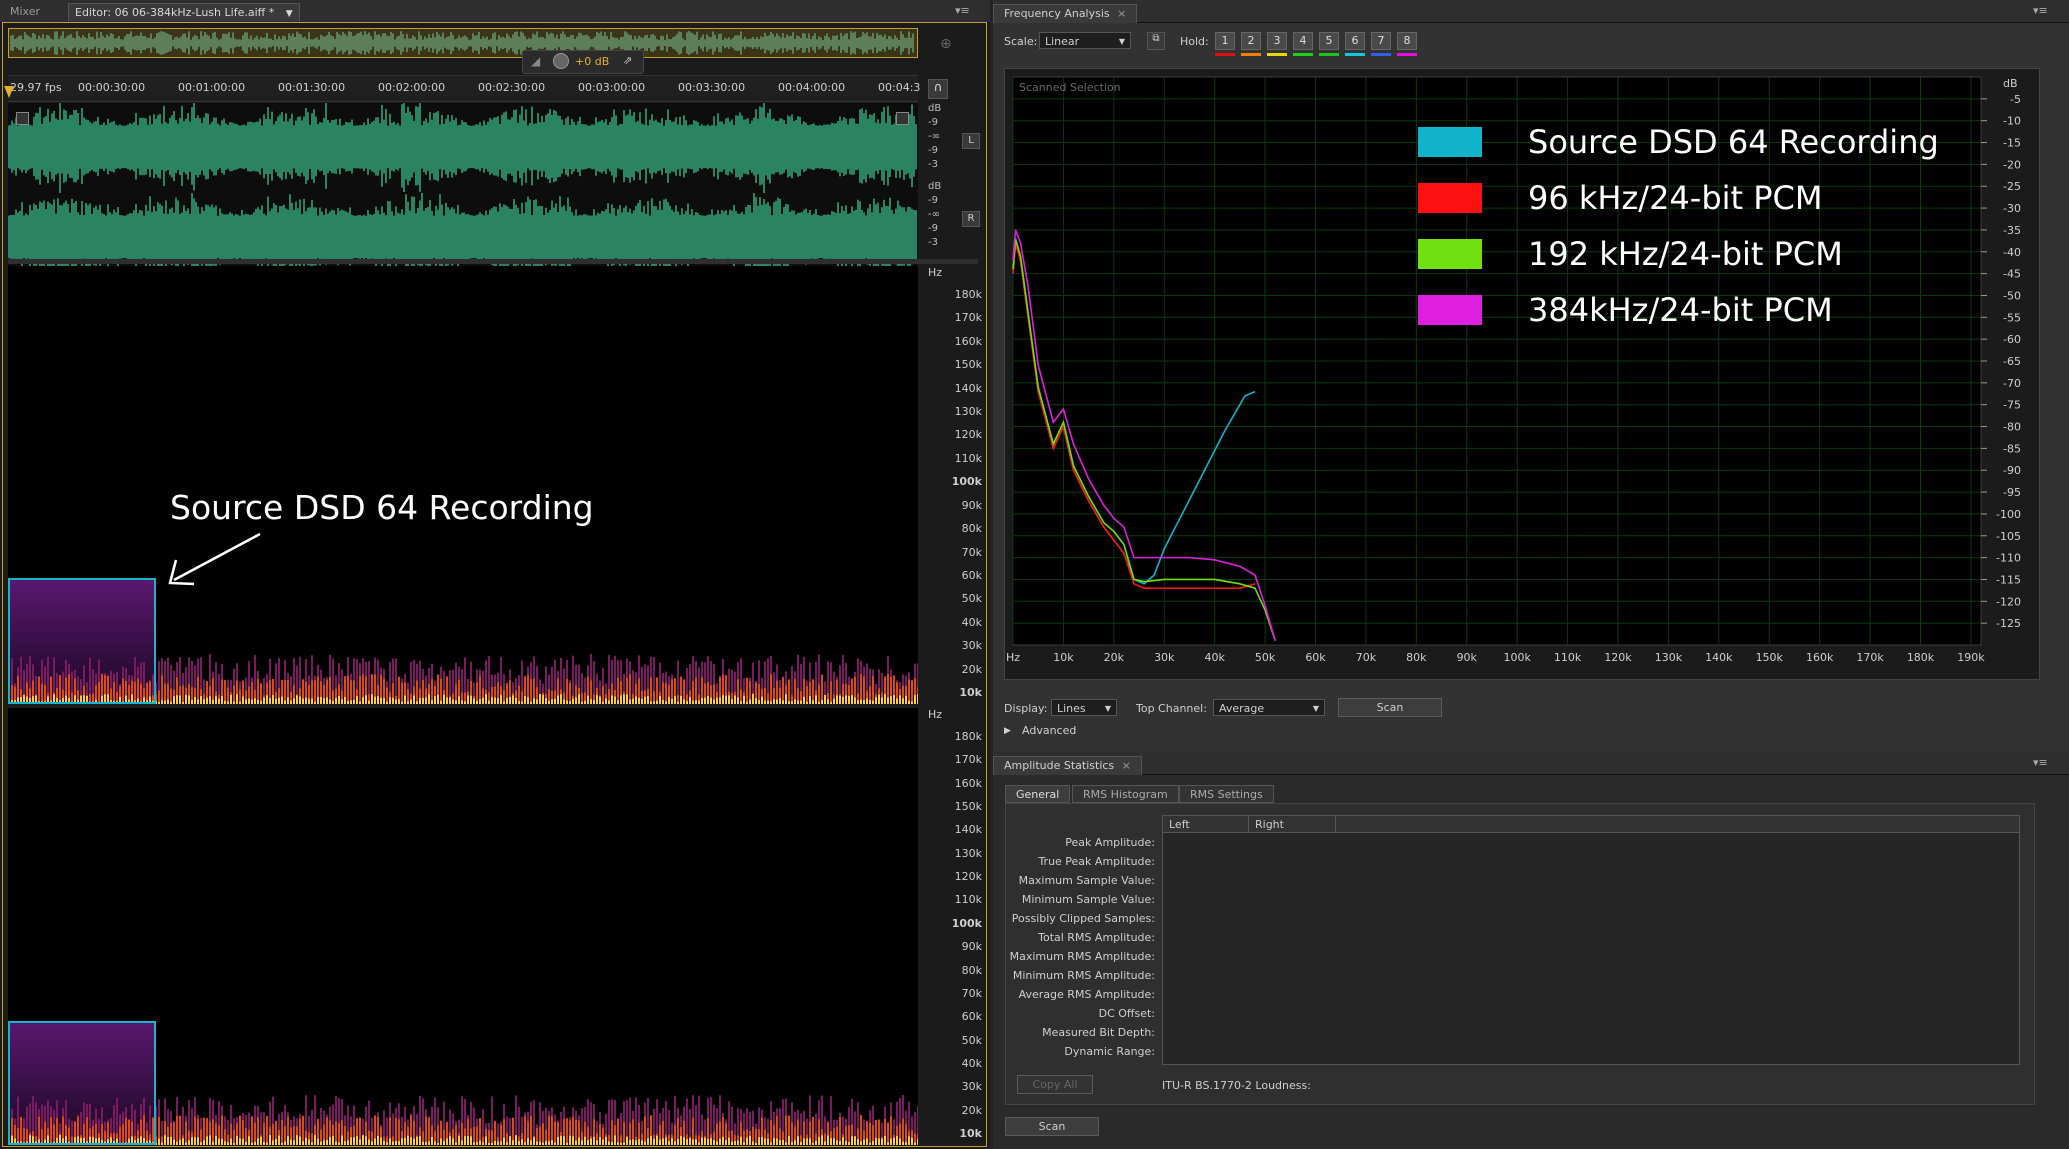 This screenshot has height=1149, width=2069. Describe the element at coordinates (968, 412) in the screenshot. I see `hz-tick: 130k` at that location.